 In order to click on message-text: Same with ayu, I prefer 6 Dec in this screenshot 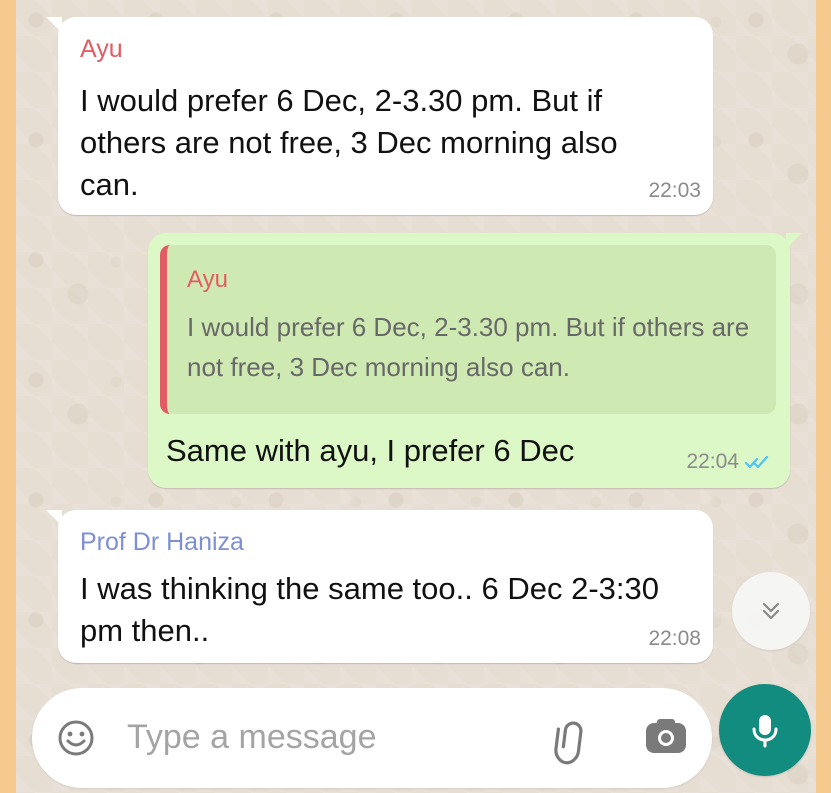, I will do `click(370, 450)`.